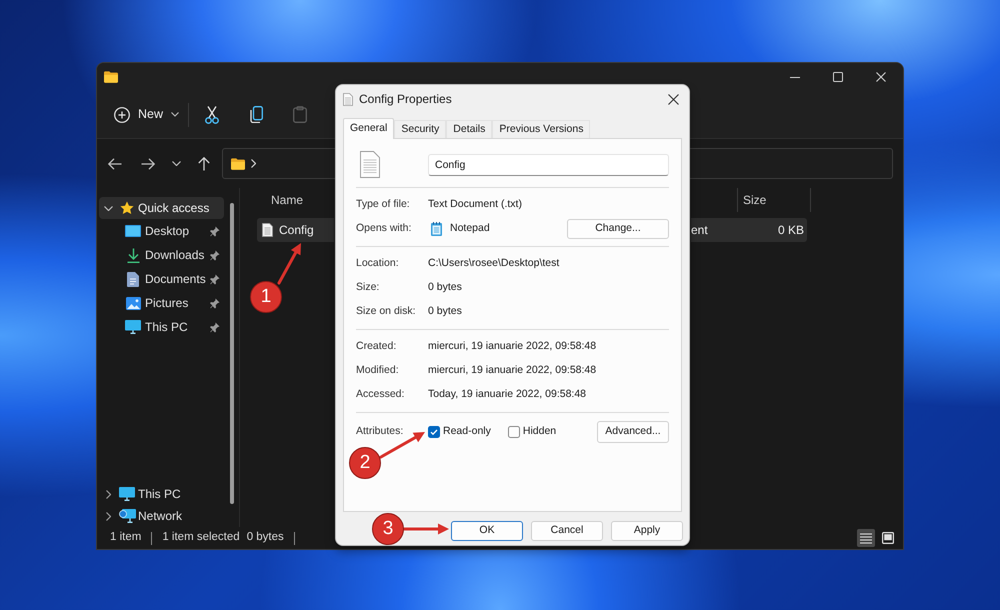 The height and width of the screenshot is (610, 1000). I want to click on field-value: C:\Users\rosee\Desktop\test, so click(494, 264).